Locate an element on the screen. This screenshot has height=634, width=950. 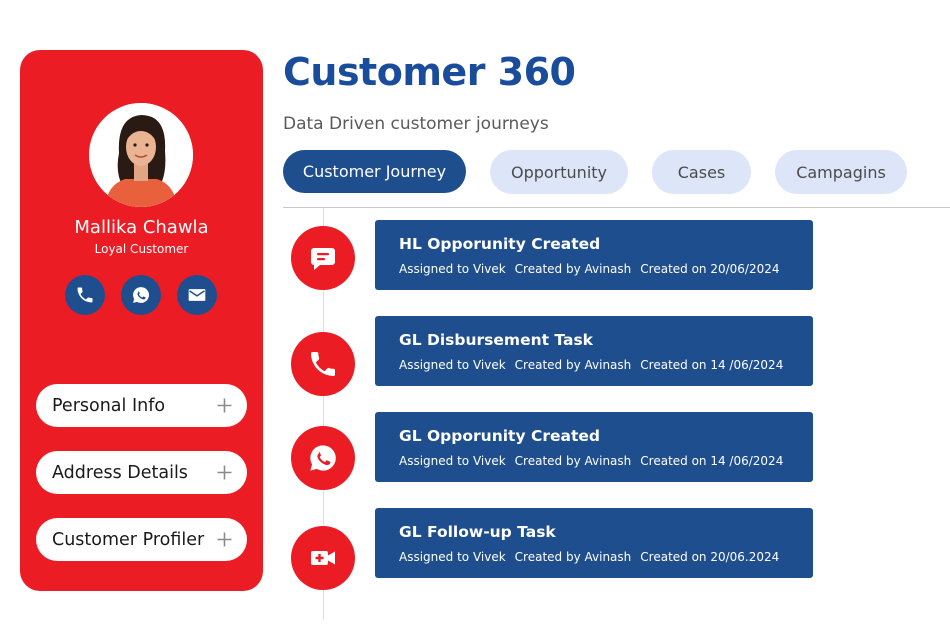
created-on: Created on 20/06/2024 is located at coordinates (710, 269).